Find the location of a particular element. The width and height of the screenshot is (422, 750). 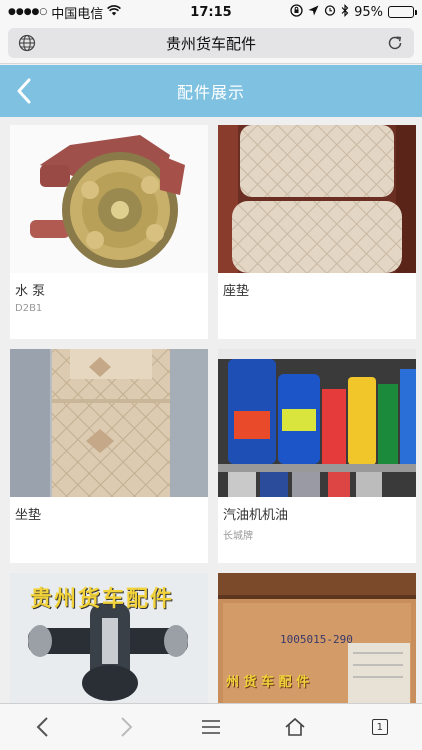

product-image-universal-joint: 贵州货车配件 is located at coordinates (109, 638).